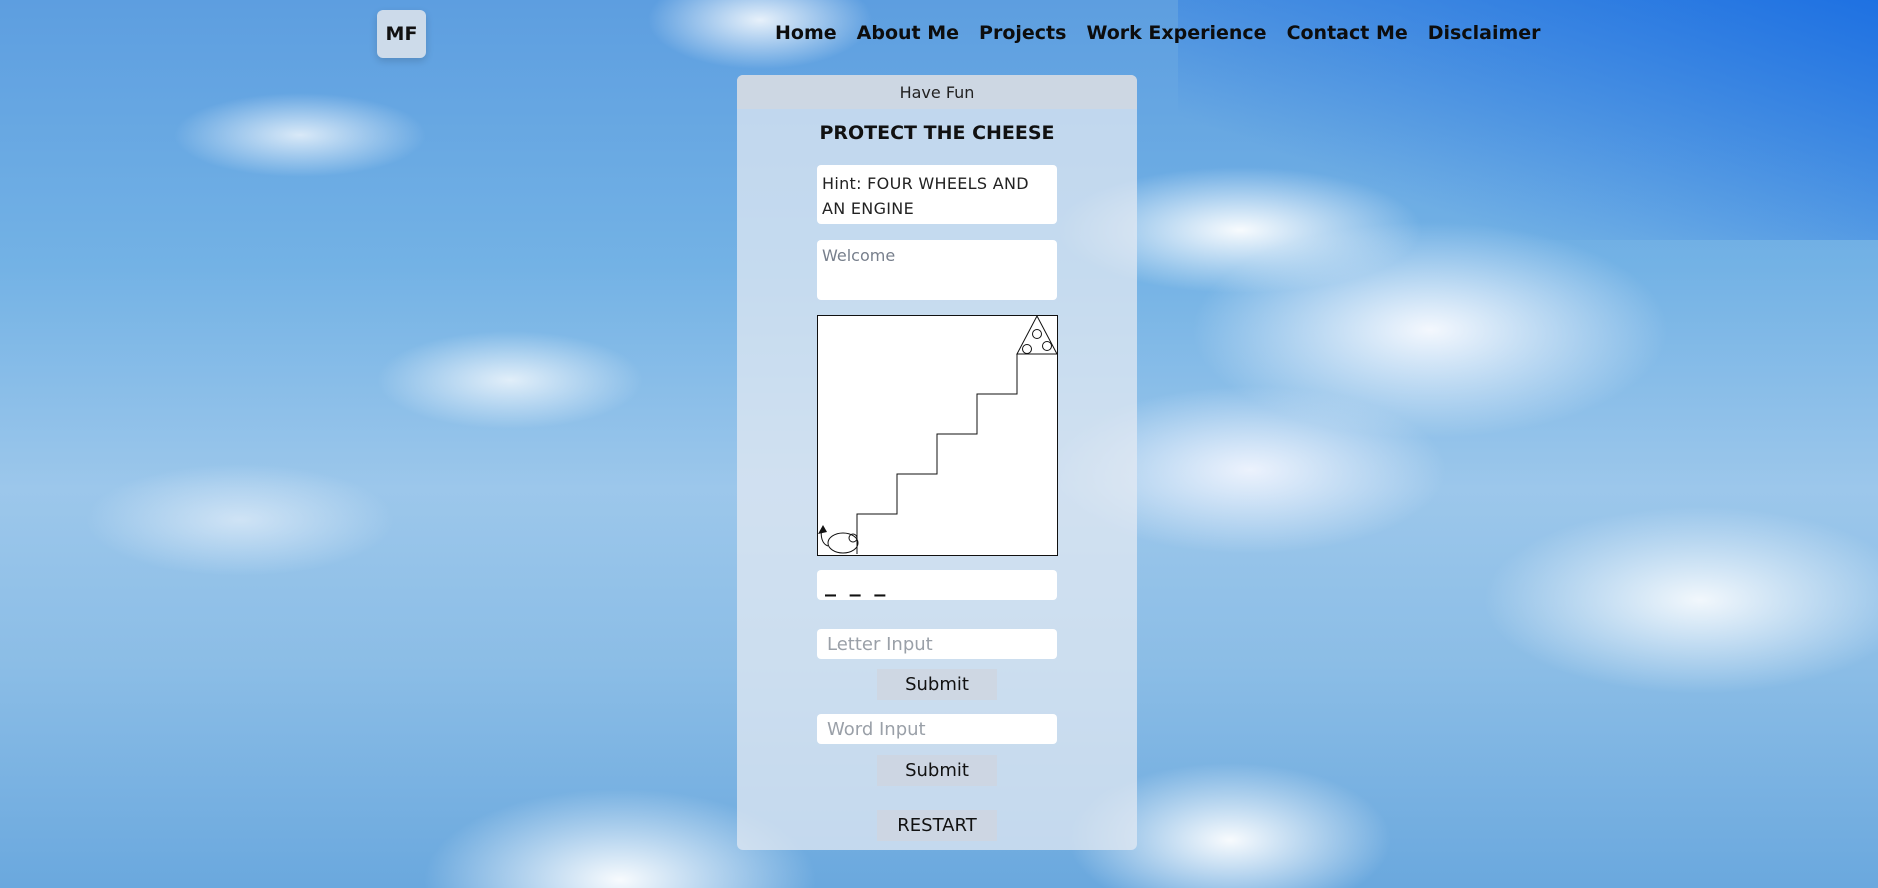 The height and width of the screenshot is (888, 1878). I want to click on word-blanks: _ _ _, so click(937, 585).